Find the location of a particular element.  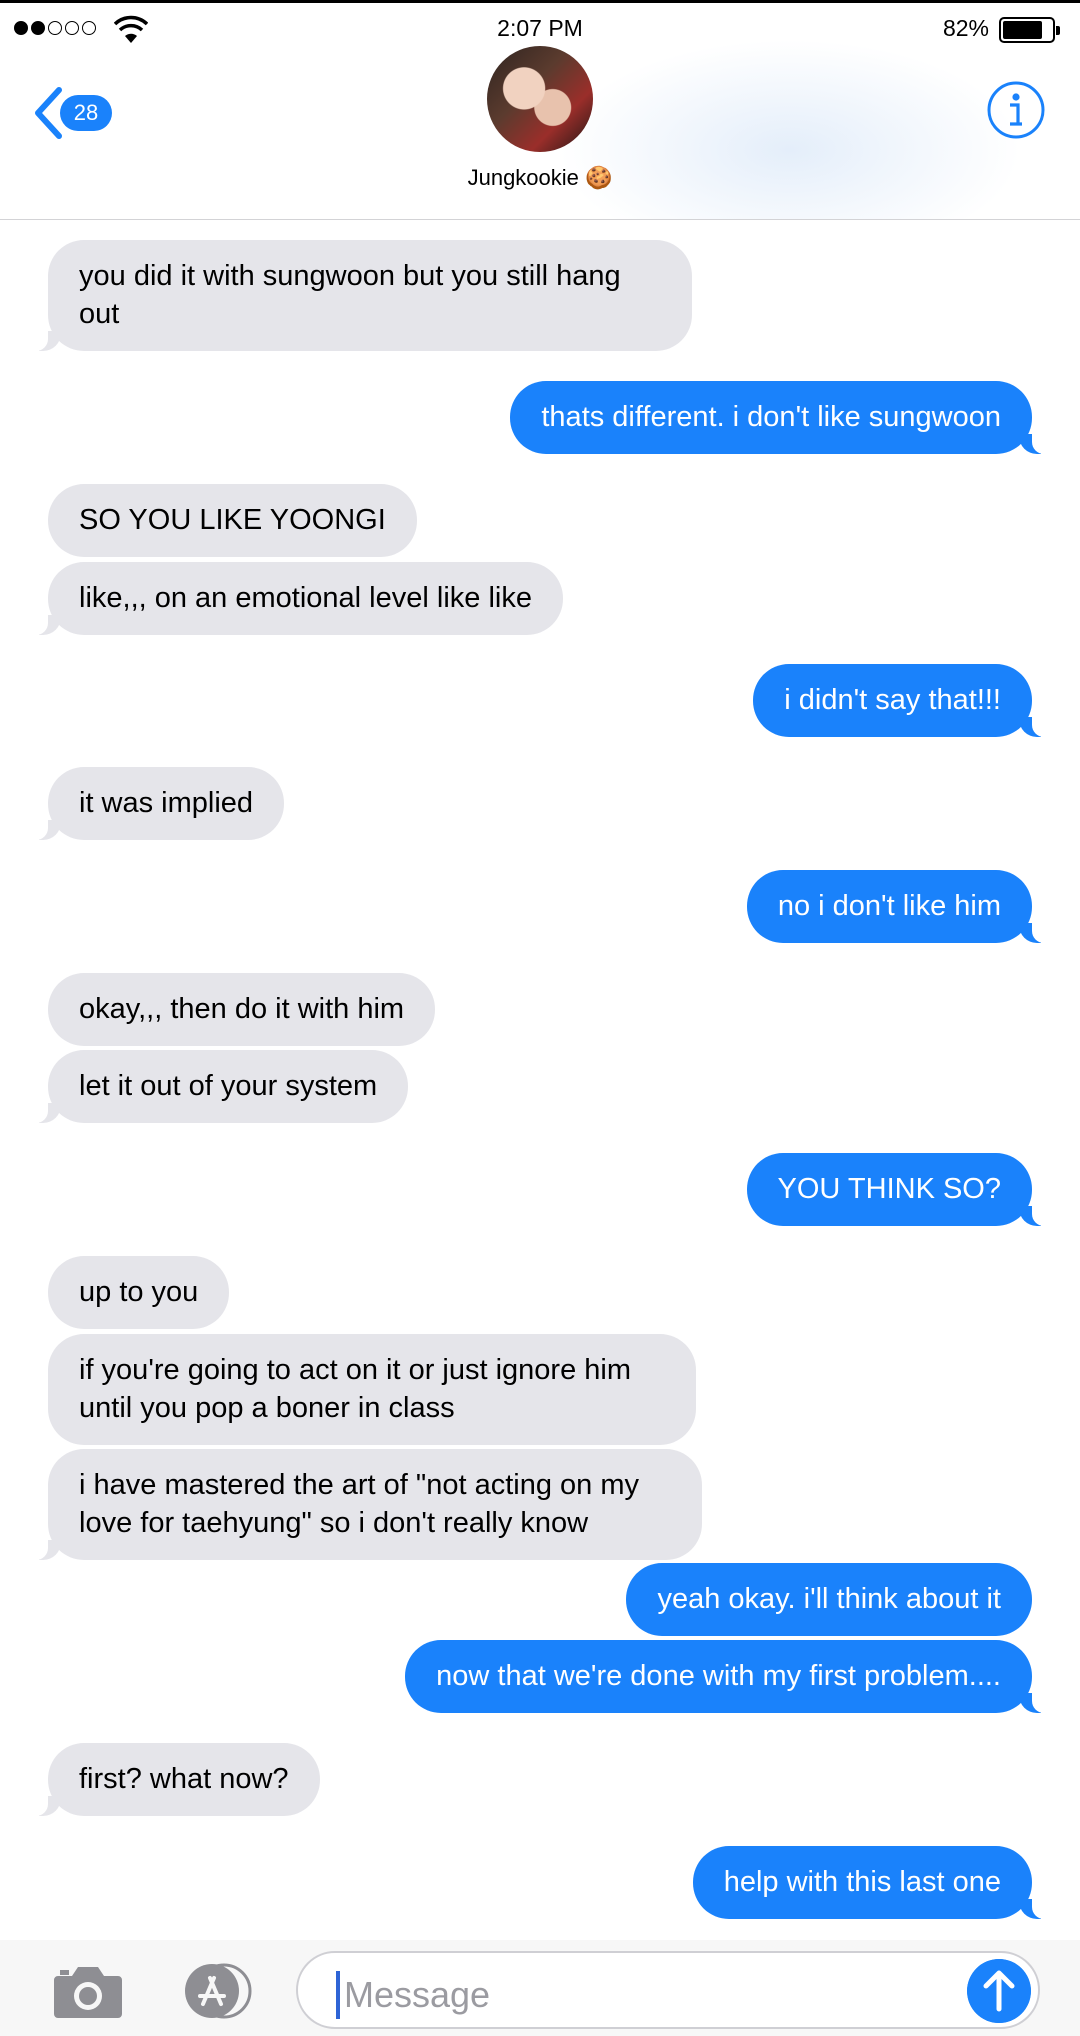

outgoing-message: yeah okay. i'll think about it is located at coordinates (829, 1599).